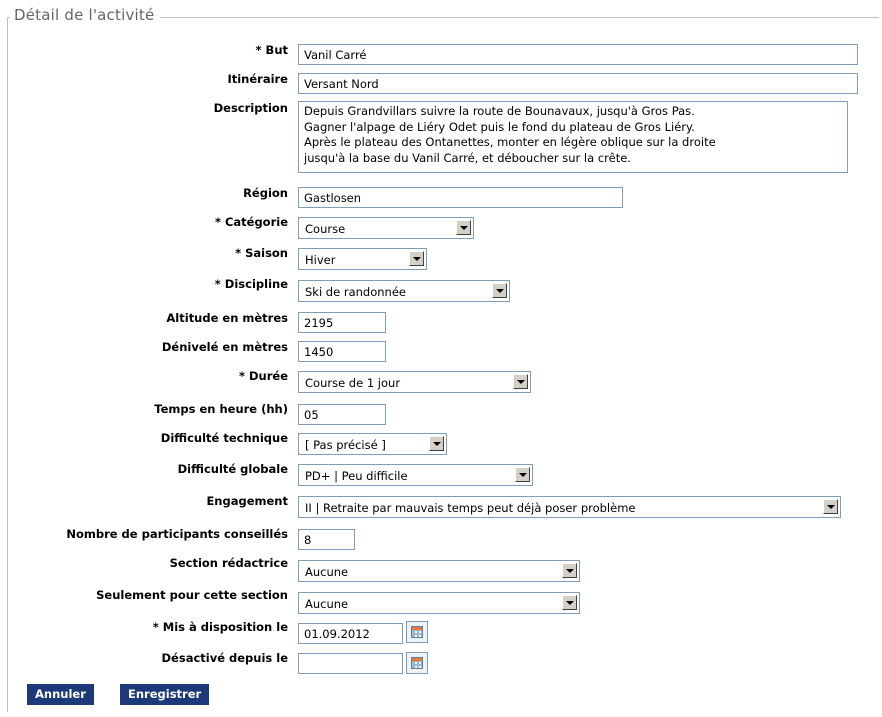  What do you see at coordinates (342, 414) in the screenshot?
I see `temps-input: 05` at bounding box center [342, 414].